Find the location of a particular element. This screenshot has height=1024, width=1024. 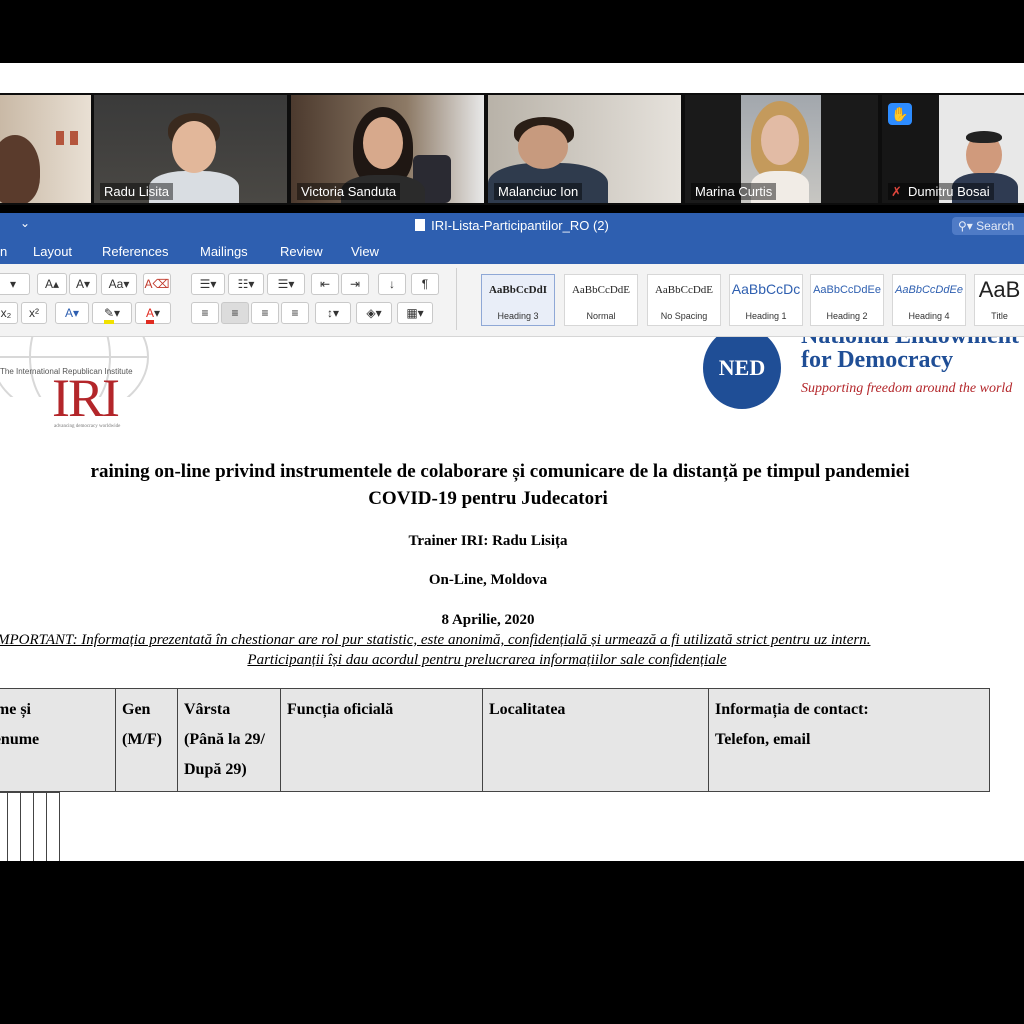

align-left-icon: ≡ is located at coordinates (205, 313).